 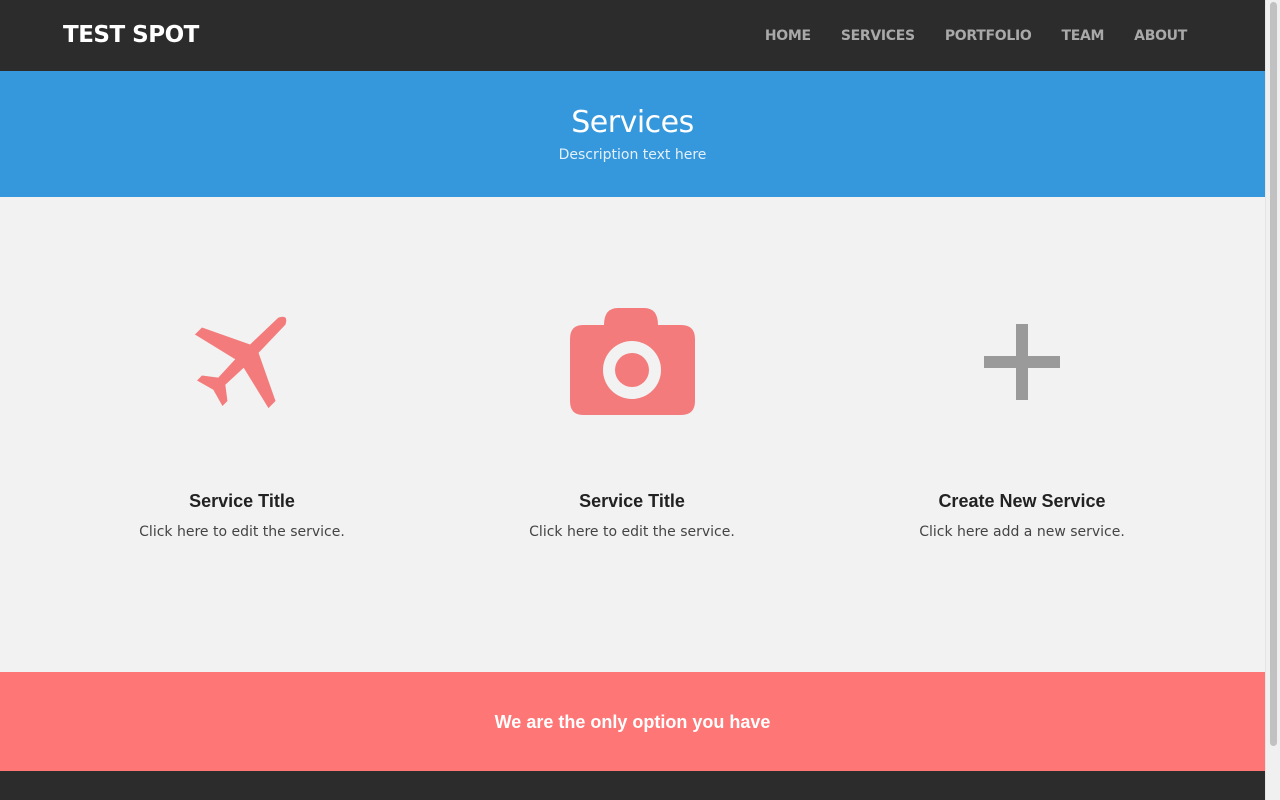 I want to click on callout-banner: We are the only option you have, so click(x=632, y=721).